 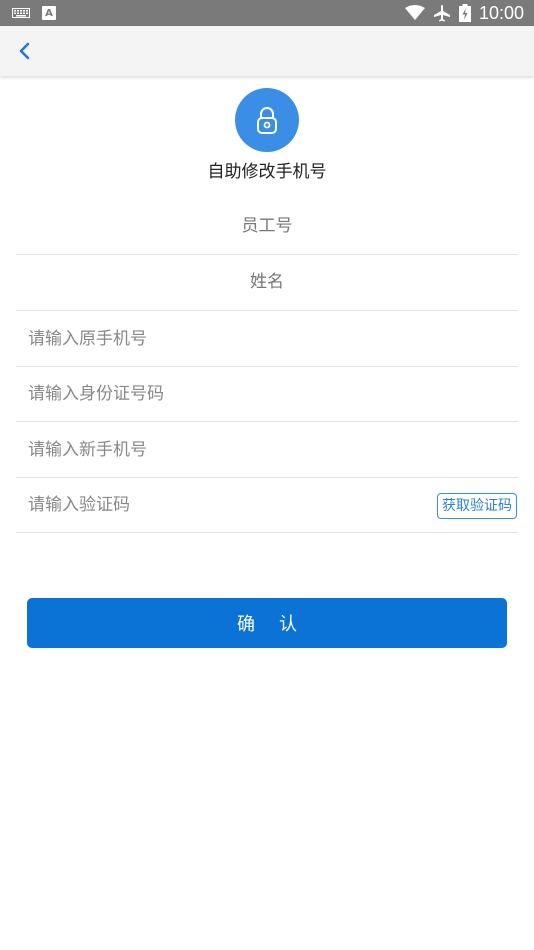 I want to click on confirm-button: 确认, so click(x=267, y=623).